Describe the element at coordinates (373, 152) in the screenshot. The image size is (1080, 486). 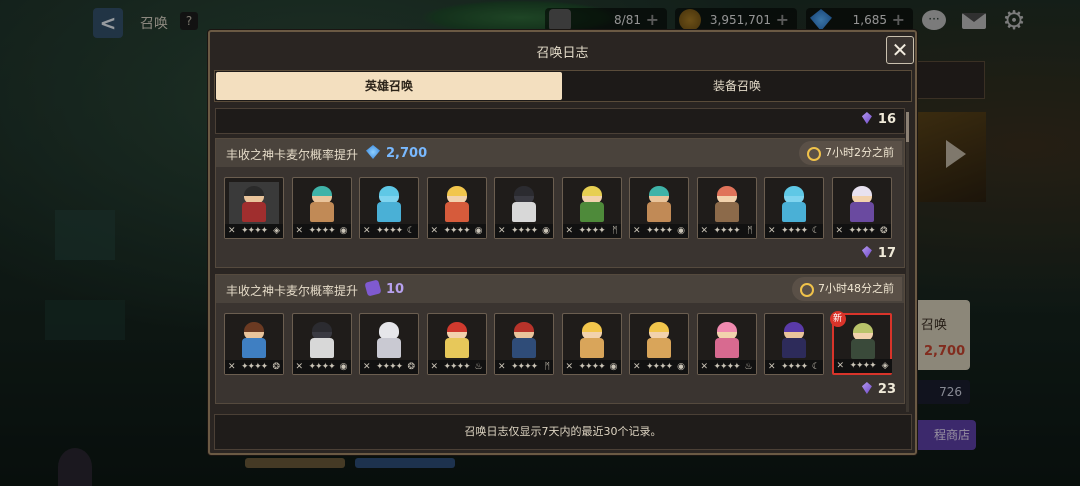
I see `diamond-icon` at that location.